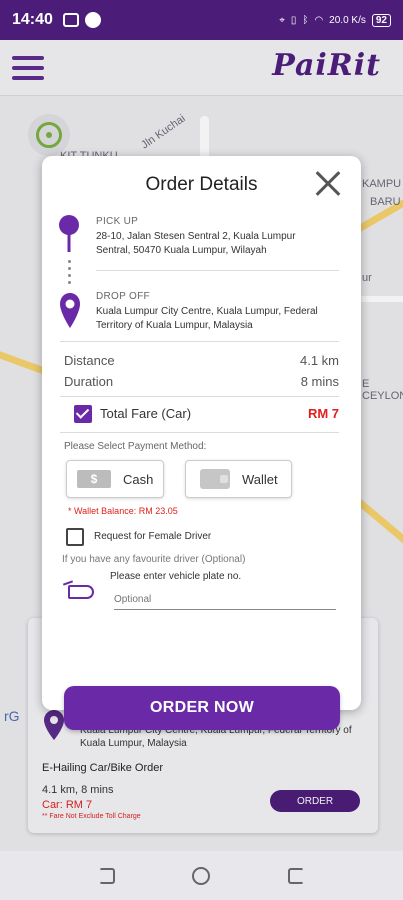 The width and height of the screenshot is (403, 900). I want to click on plate-number-input, so click(225, 600).